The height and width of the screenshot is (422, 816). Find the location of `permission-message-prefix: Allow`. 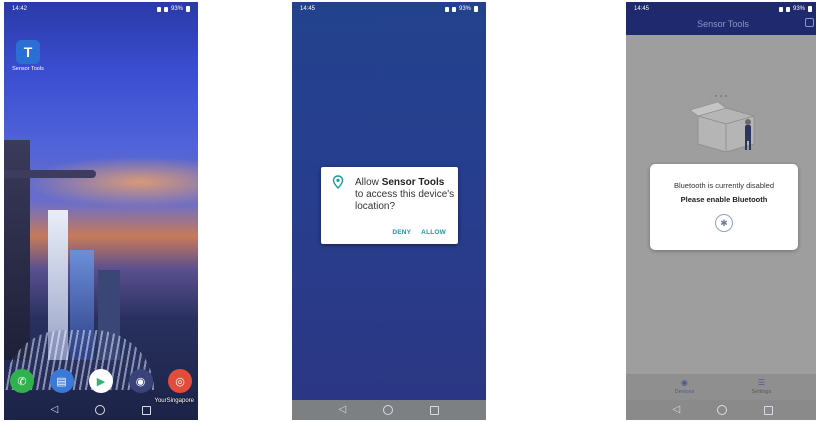

permission-message-prefix: Allow is located at coordinates (368, 182).